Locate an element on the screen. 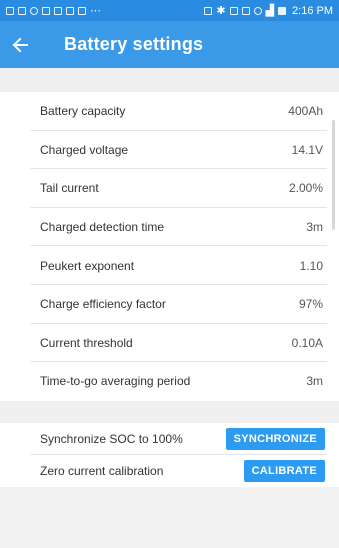 This screenshot has width=339, height=548. app-bar: Battery settings is located at coordinates (169, 44).